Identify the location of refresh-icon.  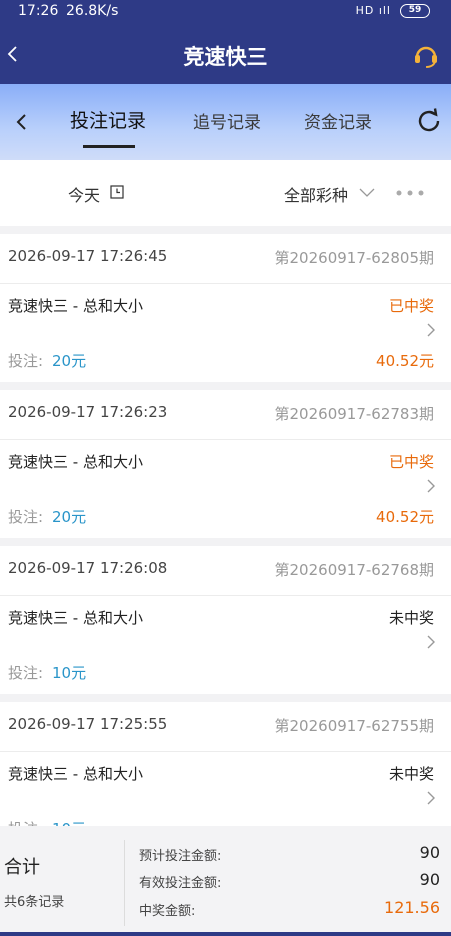
(429, 121).